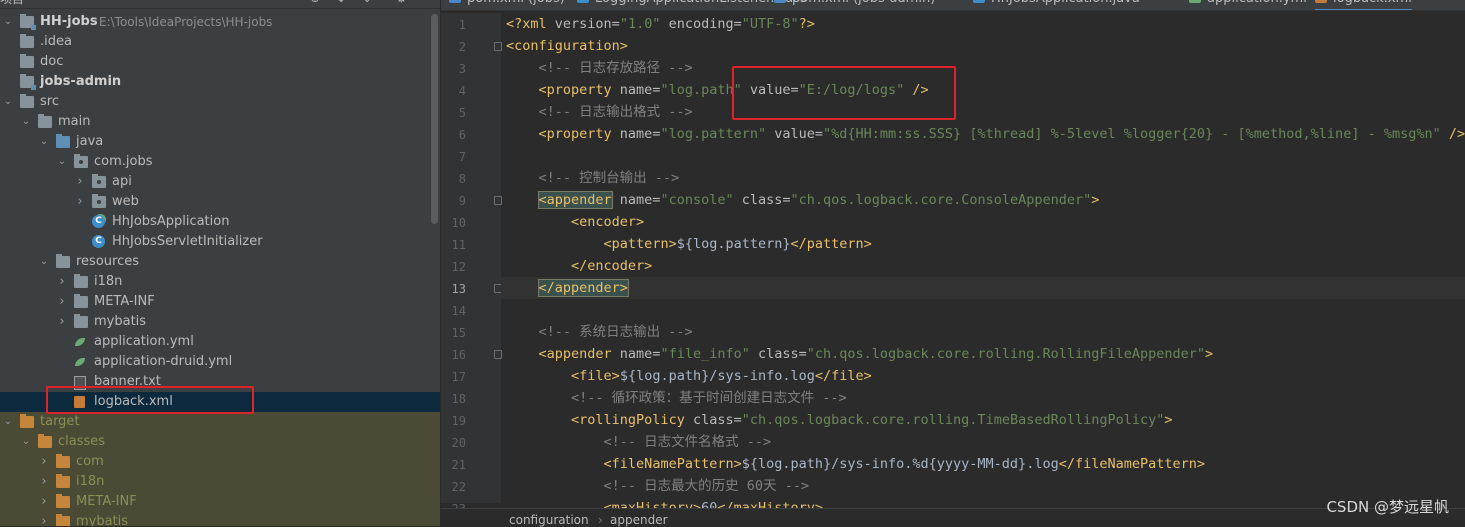  Describe the element at coordinates (122, 181) in the screenshot. I see `tree-item-label: api` at that location.